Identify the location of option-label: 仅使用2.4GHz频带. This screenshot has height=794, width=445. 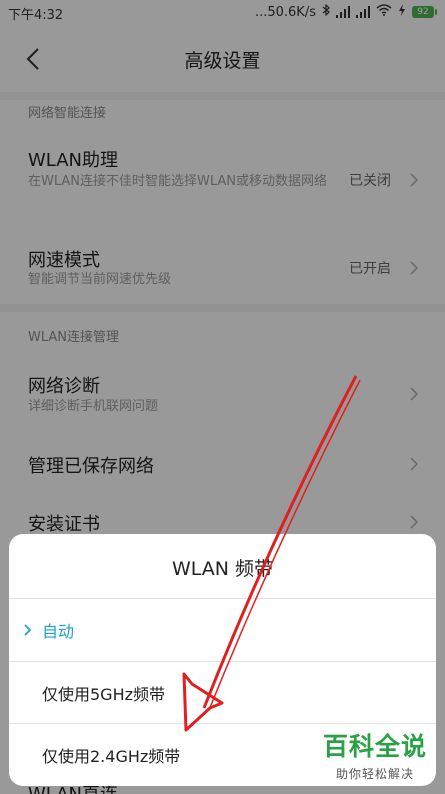
(111, 756).